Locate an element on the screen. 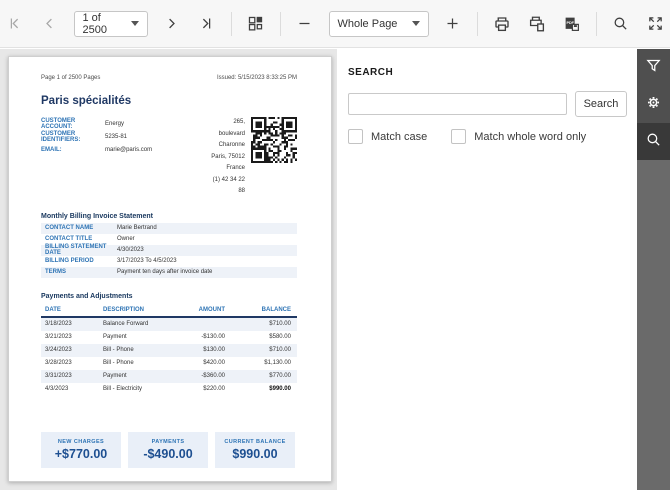  summary-payments: PAYMENTS -$490.00 is located at coordinates (168, 449).